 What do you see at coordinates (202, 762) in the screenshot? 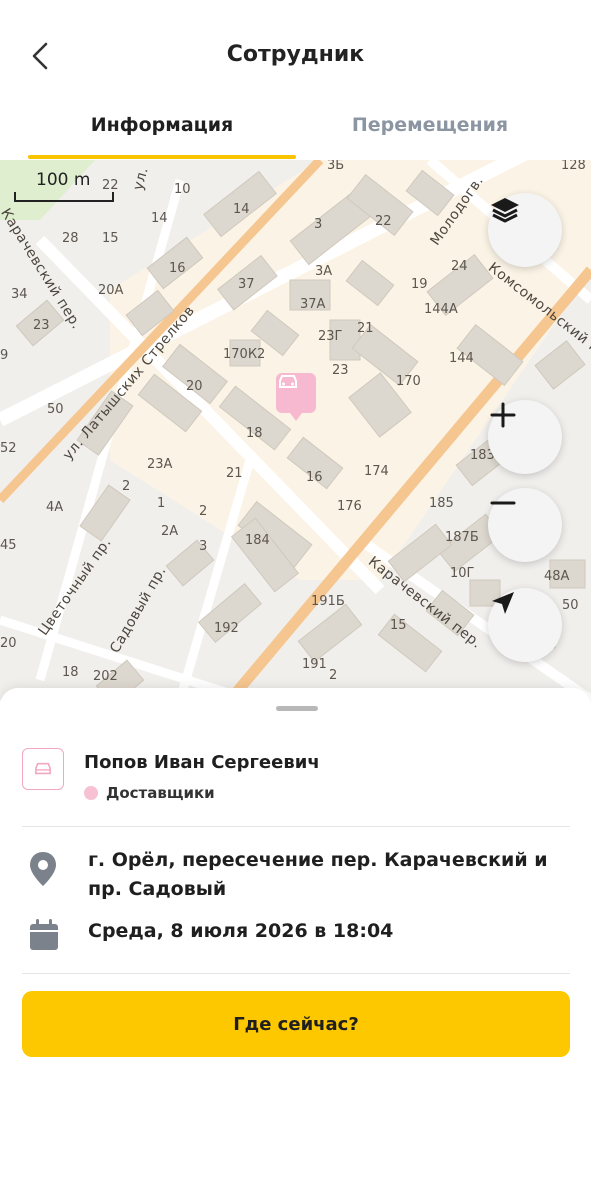
I see `employee-name: Попов Иван Сергеевич` at bounding box center [202, 762].